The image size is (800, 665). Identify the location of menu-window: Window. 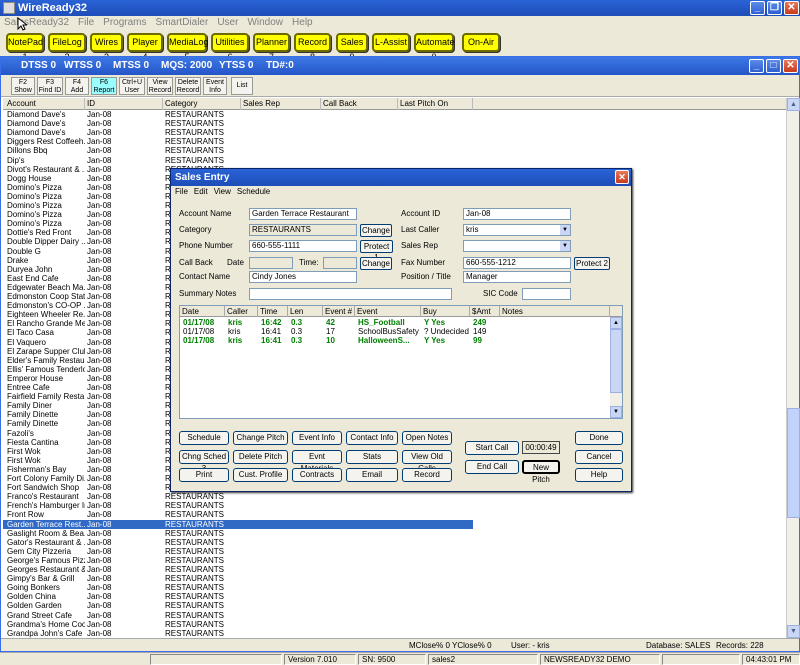
(265, 22).